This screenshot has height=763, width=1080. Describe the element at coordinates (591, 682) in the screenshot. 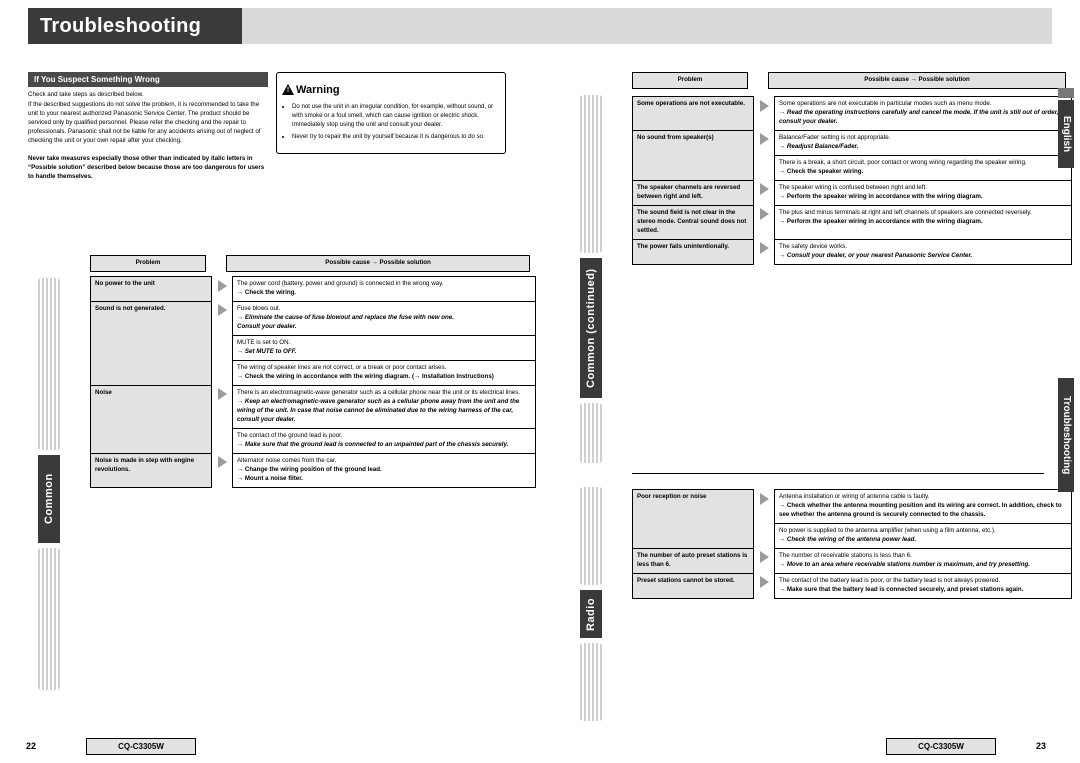

I see `tab-stripes-radio-bottom` at that location.